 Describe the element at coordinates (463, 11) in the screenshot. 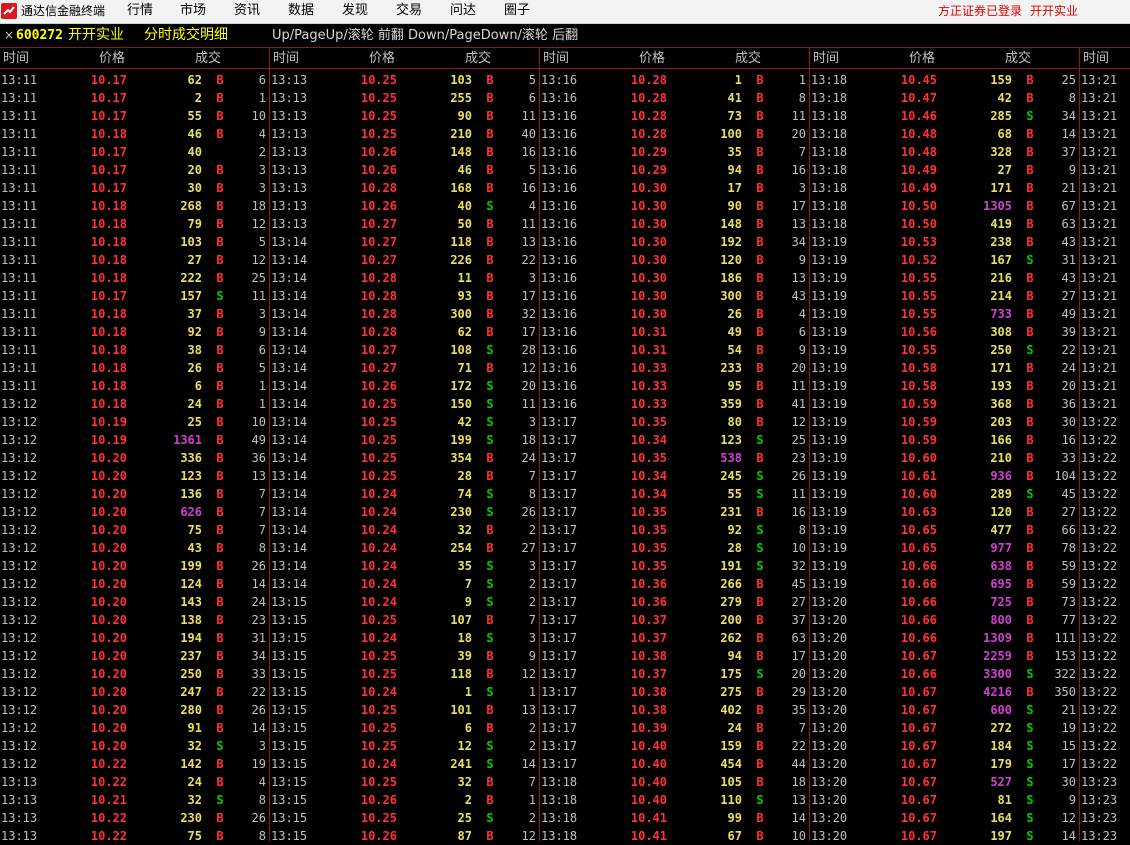

I see `menu-item-wenda: 问达` at that location.